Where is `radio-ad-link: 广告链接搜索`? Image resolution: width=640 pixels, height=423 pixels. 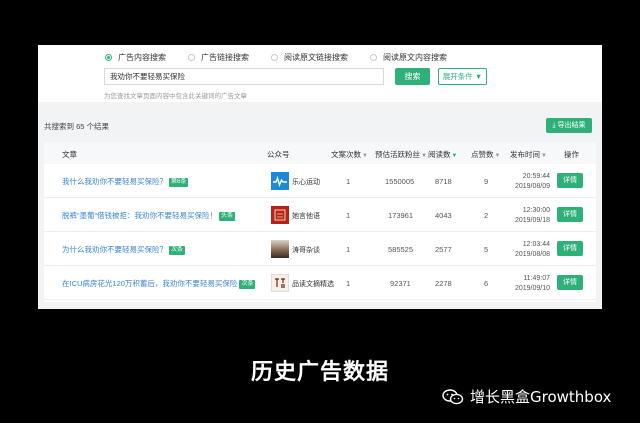 radio-ad-link: 广告链接搜索 is located at coordinates (218, 57).